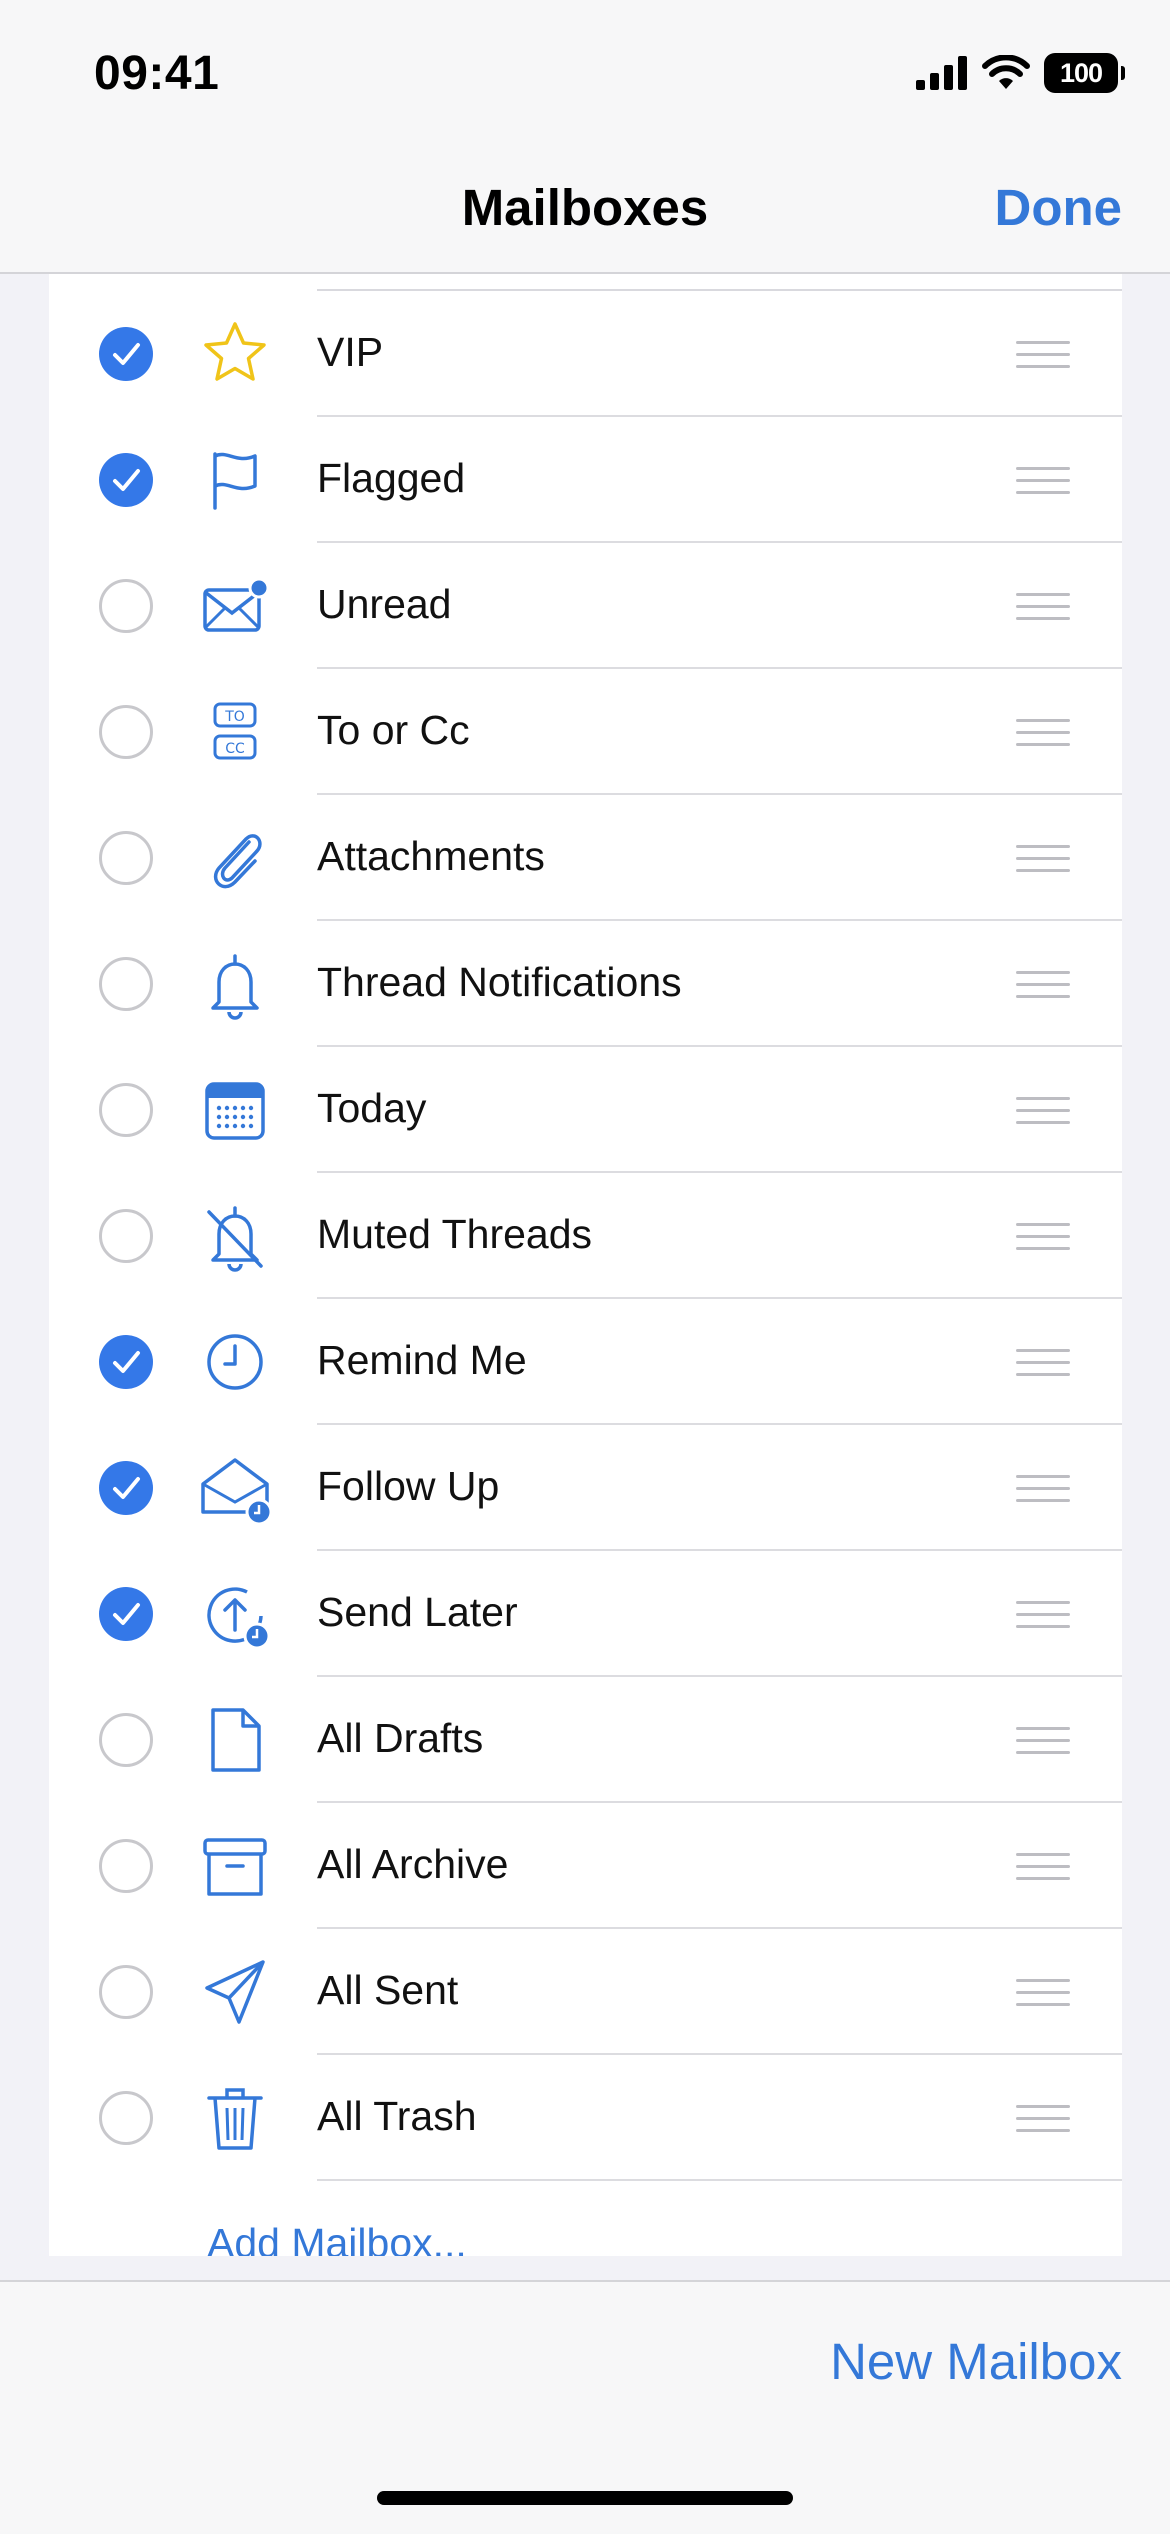 This screenshot has height=2534, width=1170. What do you see at coordinates (235, 1111) in the screenshot?
I see `calendar-icon` at bounding box center [235, 1111].